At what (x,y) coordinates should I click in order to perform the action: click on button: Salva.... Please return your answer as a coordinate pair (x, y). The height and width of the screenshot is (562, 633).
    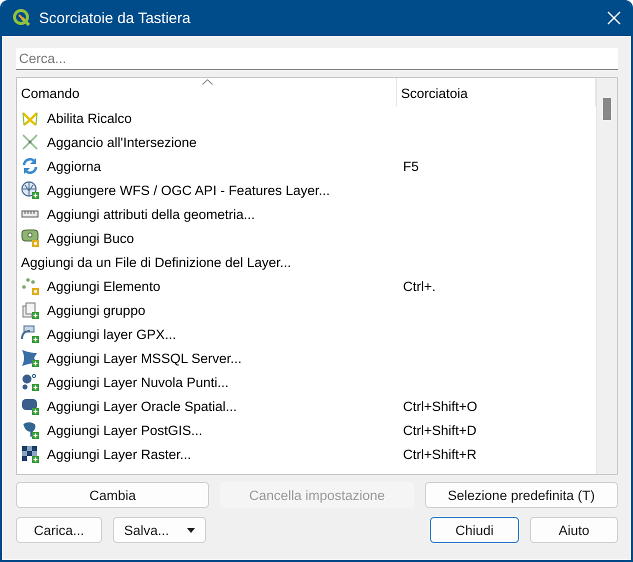
    Looking at the image, I should click on (159, 530).